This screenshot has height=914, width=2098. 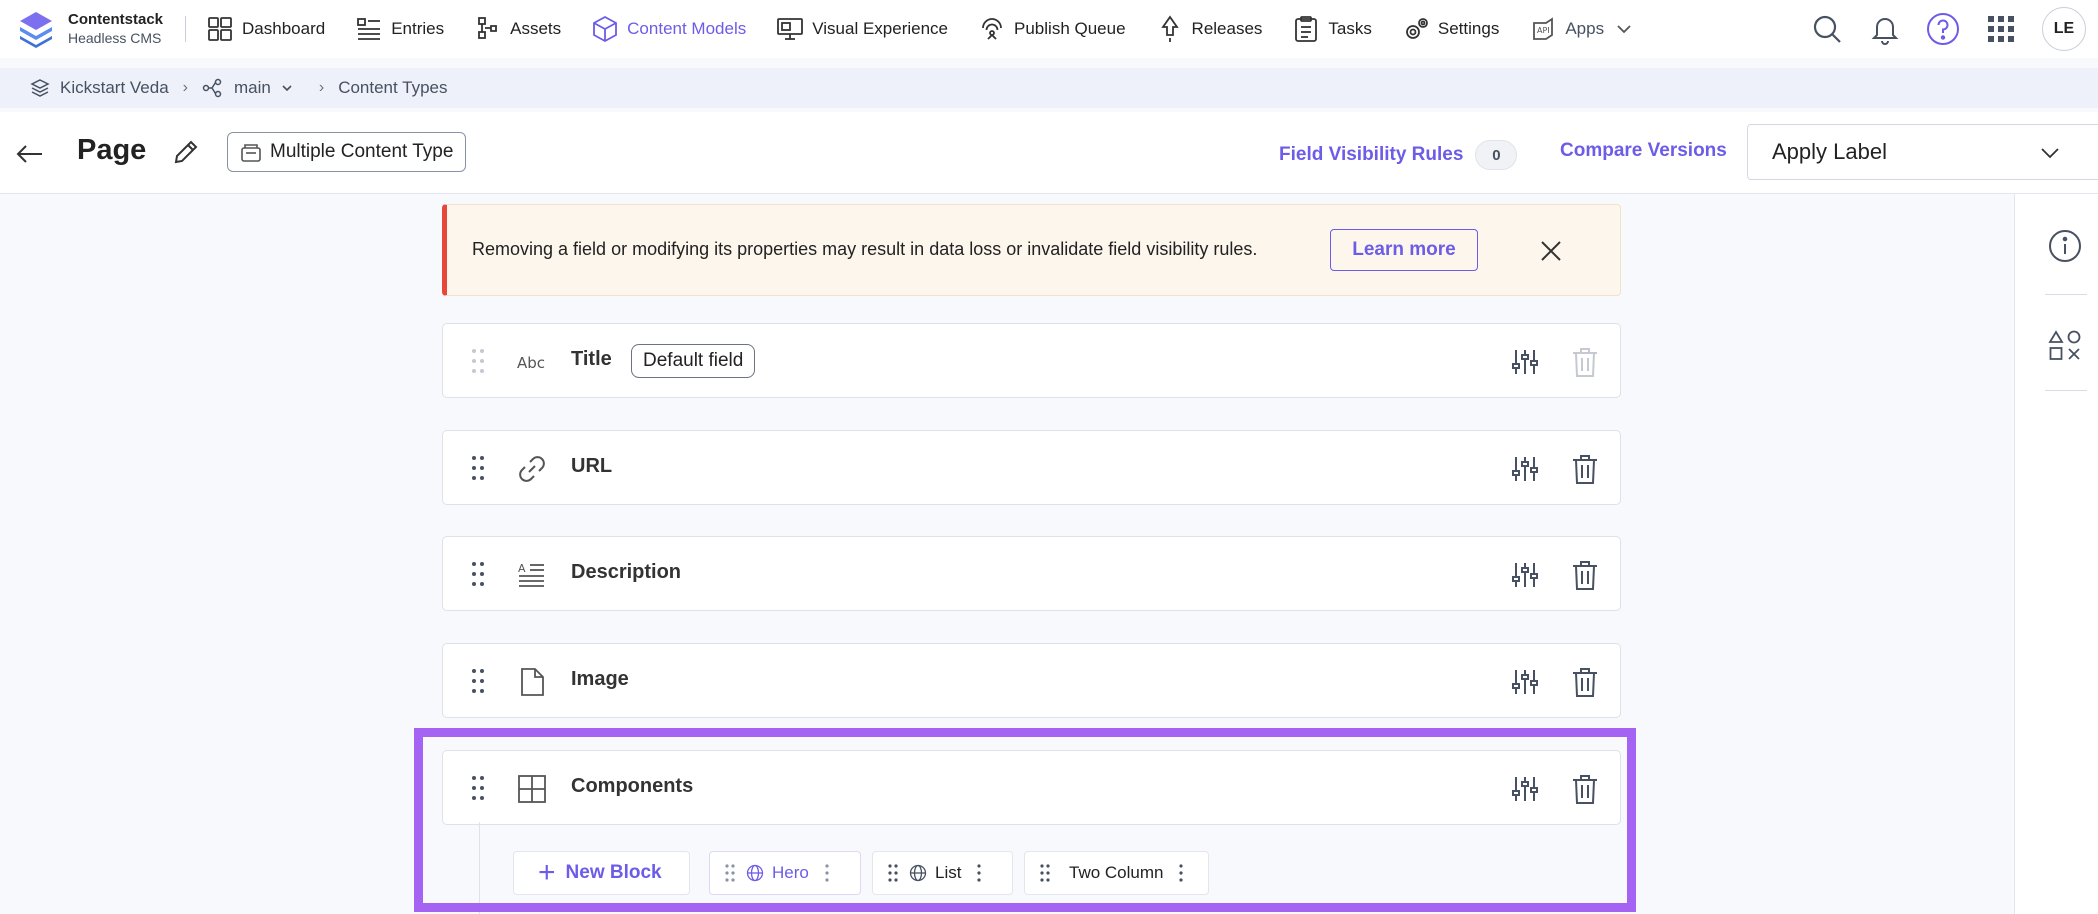 What do you see at coordinates (1209, 29) in the screenshot?
I see `nav-releases: Releases` at bounding box center [1209, 29].